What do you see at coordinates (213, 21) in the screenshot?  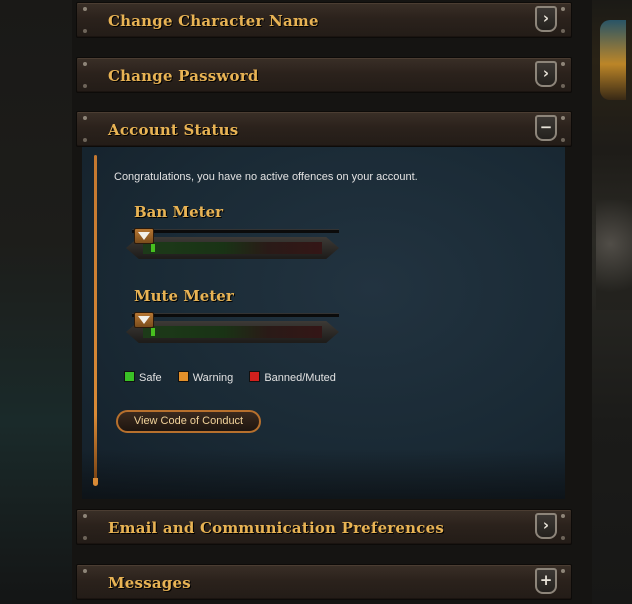 I see `section-title: Change Character Name` at bounding box center [213, 21].